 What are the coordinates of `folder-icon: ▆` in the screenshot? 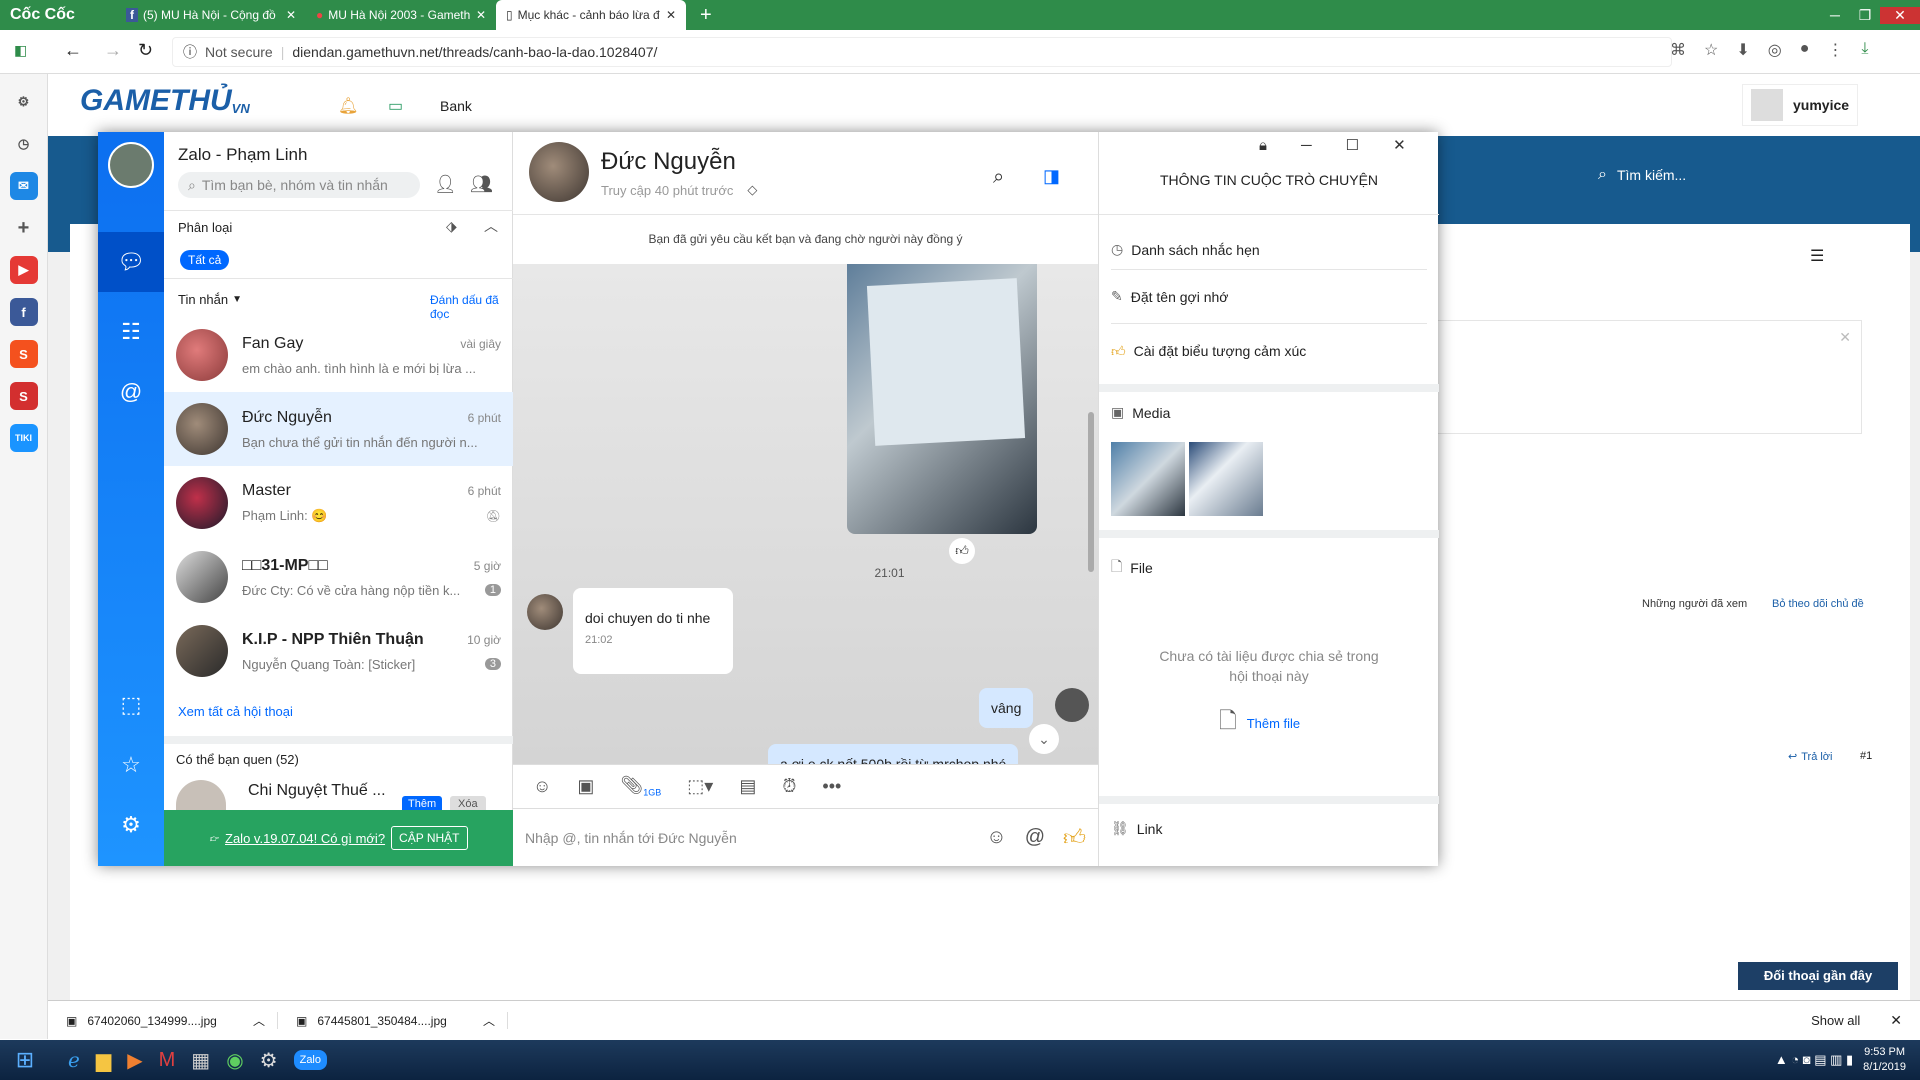 It's located at (103, 1060).